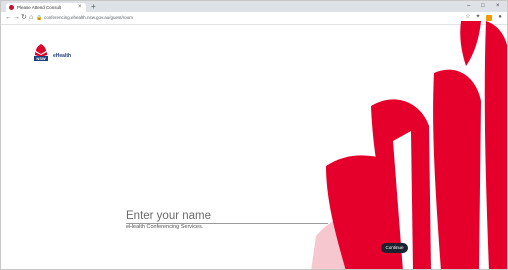  Describe the element at coordinates (500, 17) in the screenshot. I see `profile-icon: ●` at that location.